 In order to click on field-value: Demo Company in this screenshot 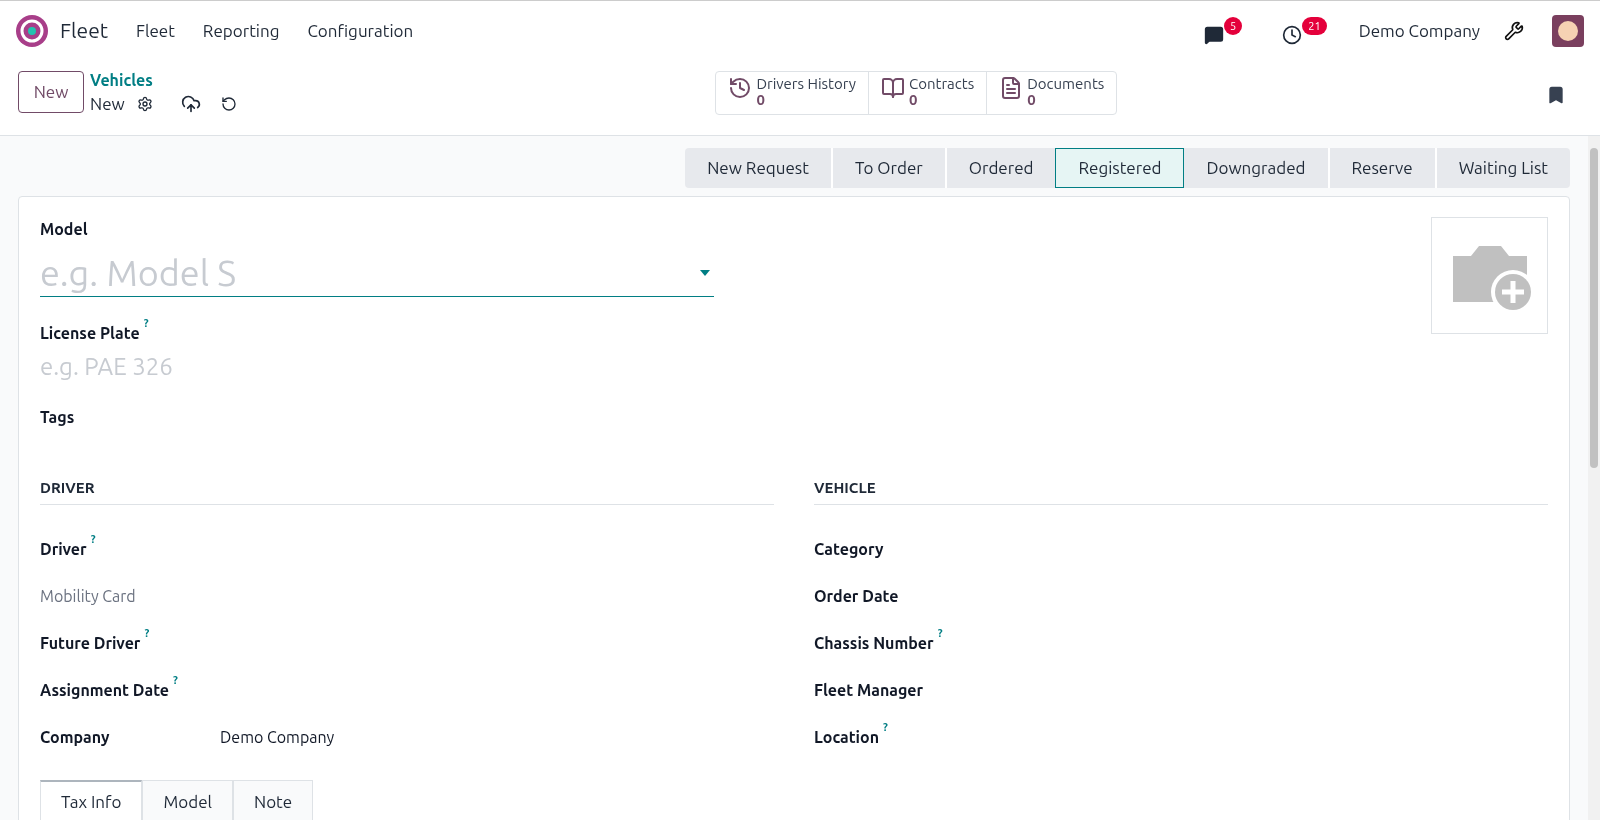, I will do `click(277, 736)`.